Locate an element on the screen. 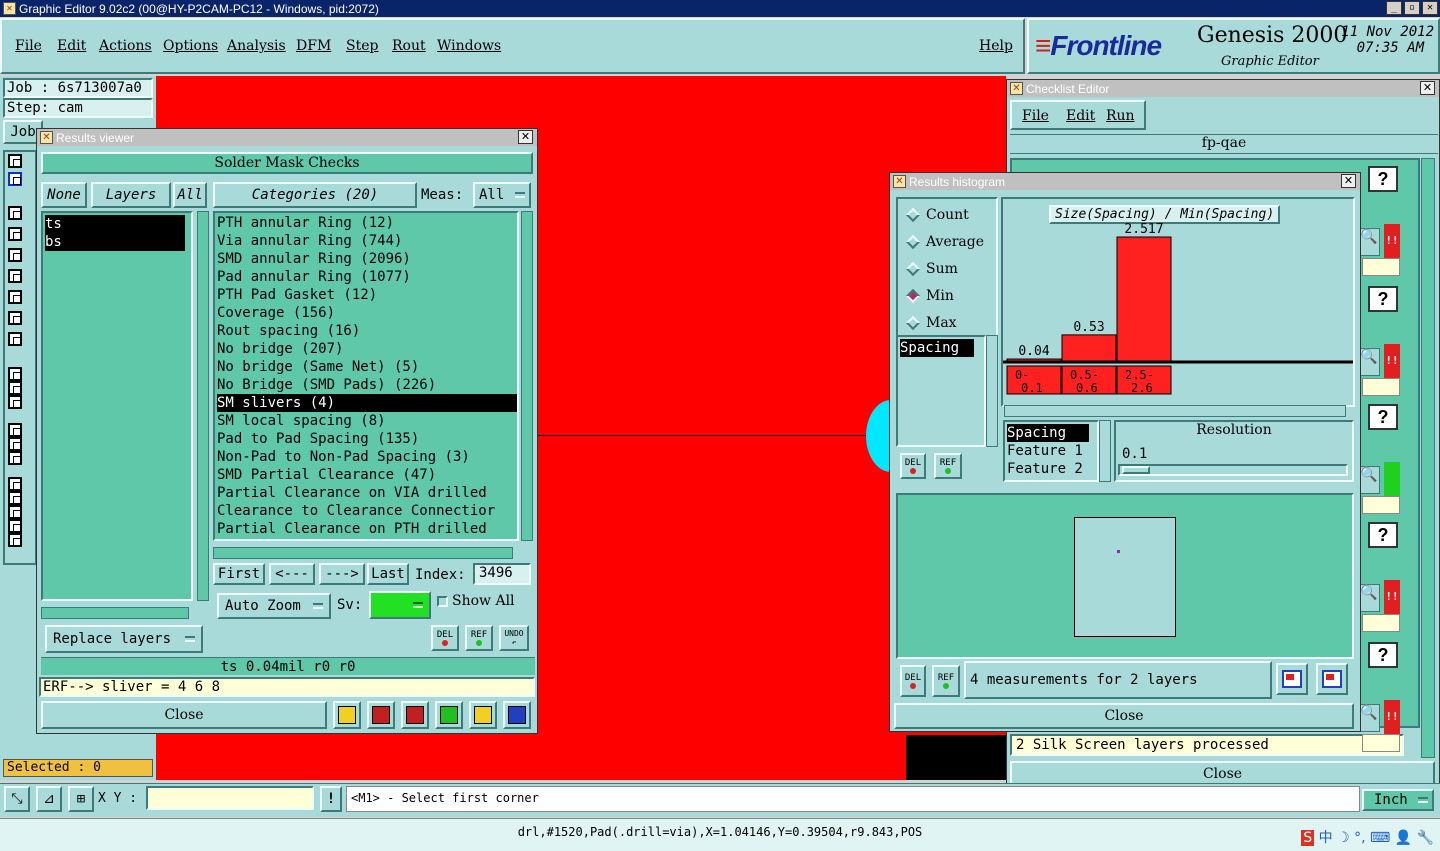 The image size is (1440, 851). close-button: ✕ is located at coordinates (1430, 8).